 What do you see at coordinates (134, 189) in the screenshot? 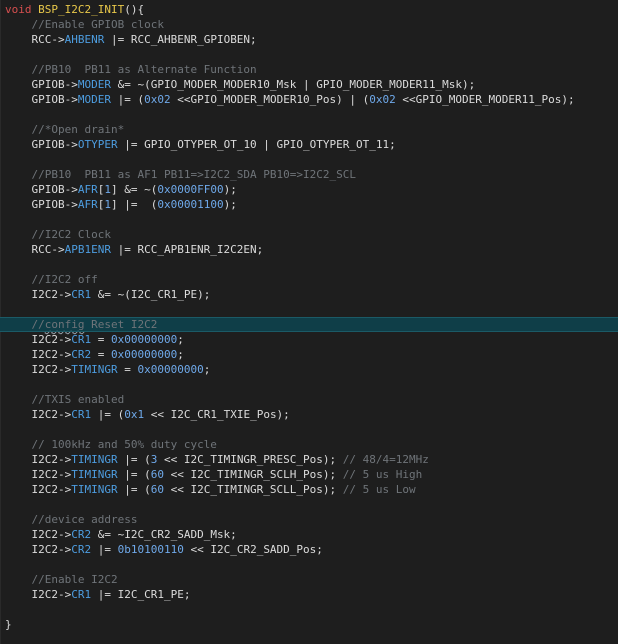
I see `code-text: ] &= ~(` at bounding box center [134, 189].